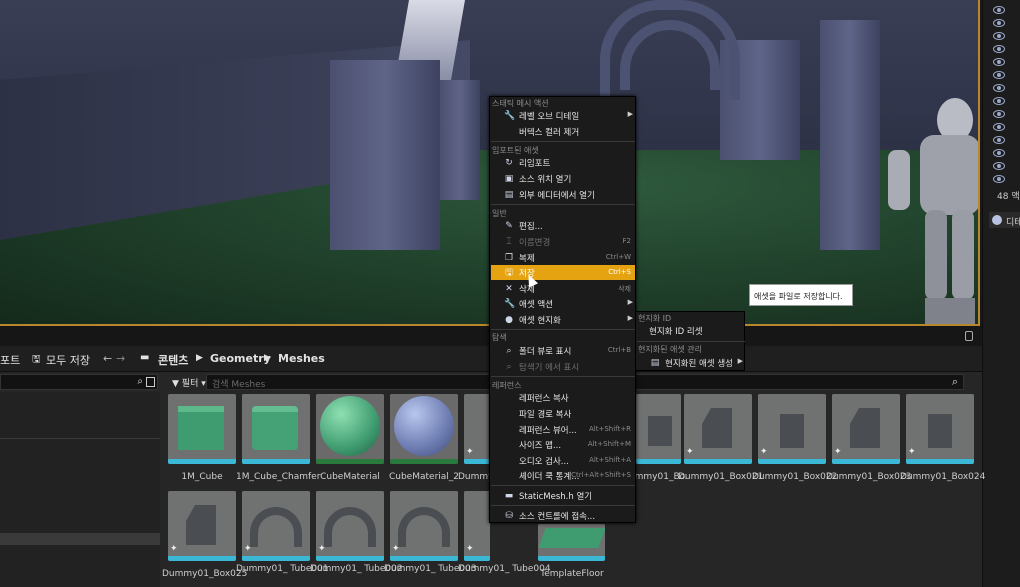  I want to click on menu-item-reimport: ↻ 리임포트, so click(563, 162).